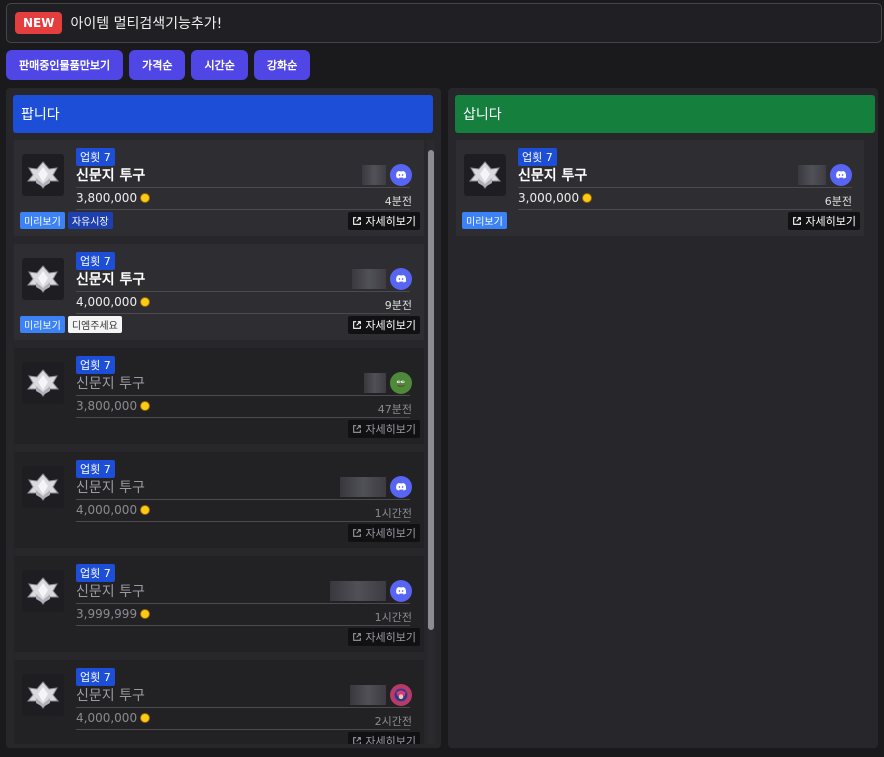  Describe the element at coordinates (393, 721) in the screenshot. I see `posted-time: 2시간전` at that location.